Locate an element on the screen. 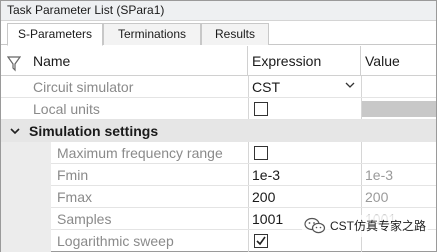  grid-header: Name Expression Value is located at coordinates (218, 61).